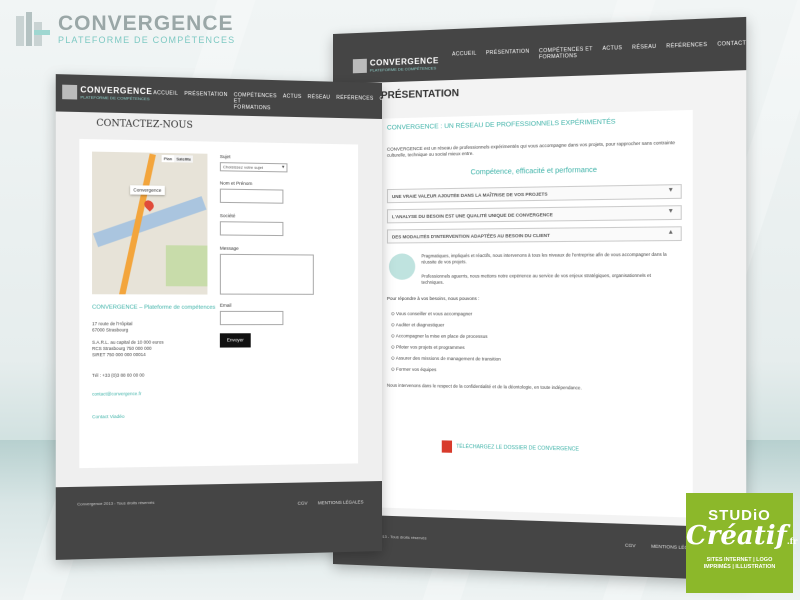 Image resolution: width=800 pixels, height=600 pixels. What do you see at coordinates (107, 93) in the screenshot?
I see `contact-logo: CONVERGENCE PLATEFORME DE COMPÉTENCES` at bounding box center [107, 93].